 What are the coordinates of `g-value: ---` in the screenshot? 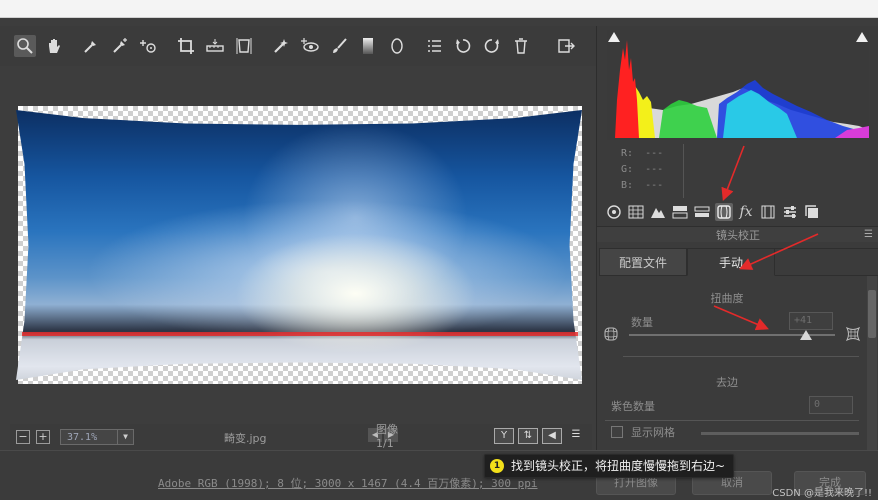 It's located at (654, 169).